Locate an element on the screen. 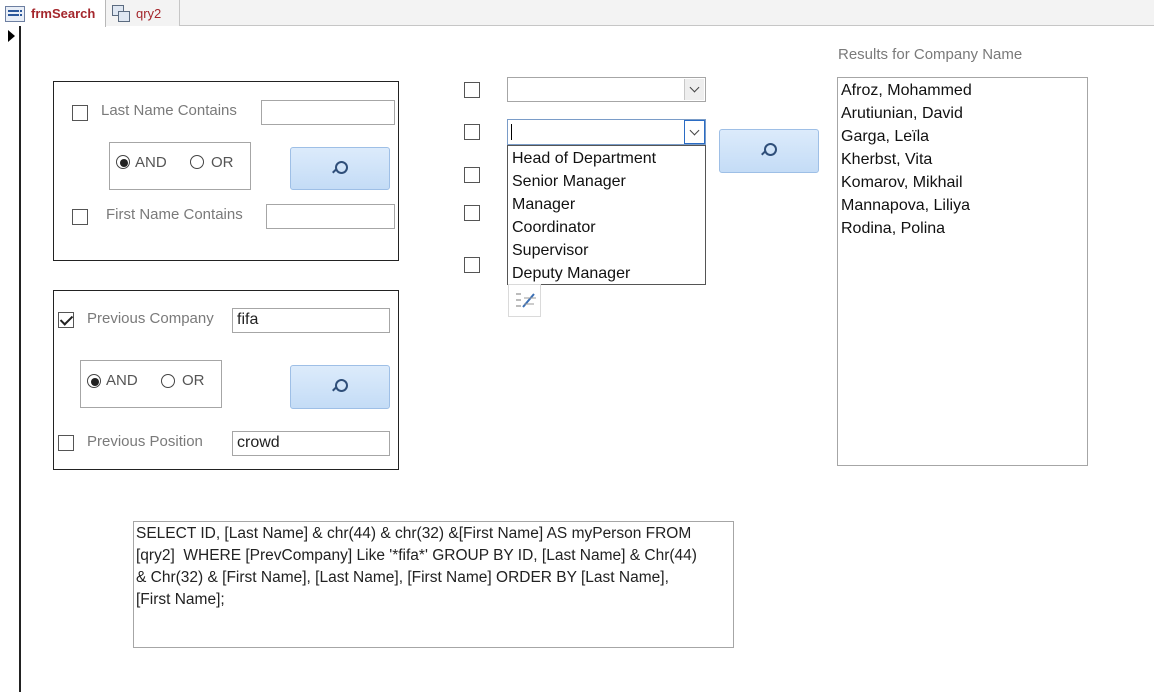  company-or-label: OR is located at coordinates (193, 380).